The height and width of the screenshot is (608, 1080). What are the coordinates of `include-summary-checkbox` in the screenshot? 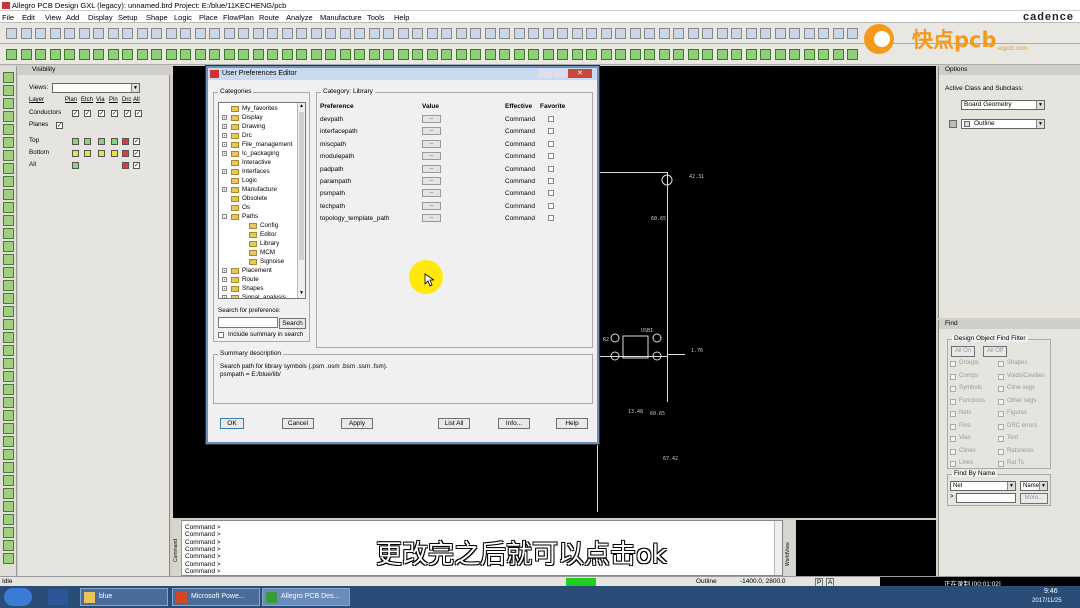 It's located at (221, 335).